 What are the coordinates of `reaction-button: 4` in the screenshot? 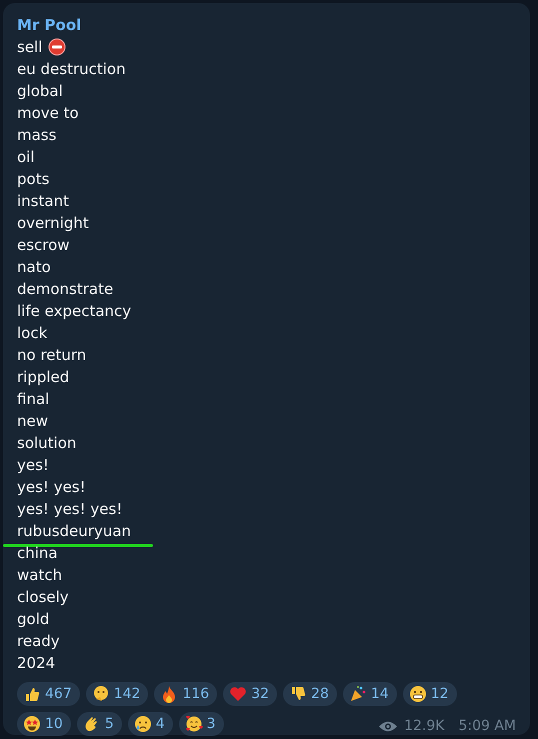 It's located at (150, 724).